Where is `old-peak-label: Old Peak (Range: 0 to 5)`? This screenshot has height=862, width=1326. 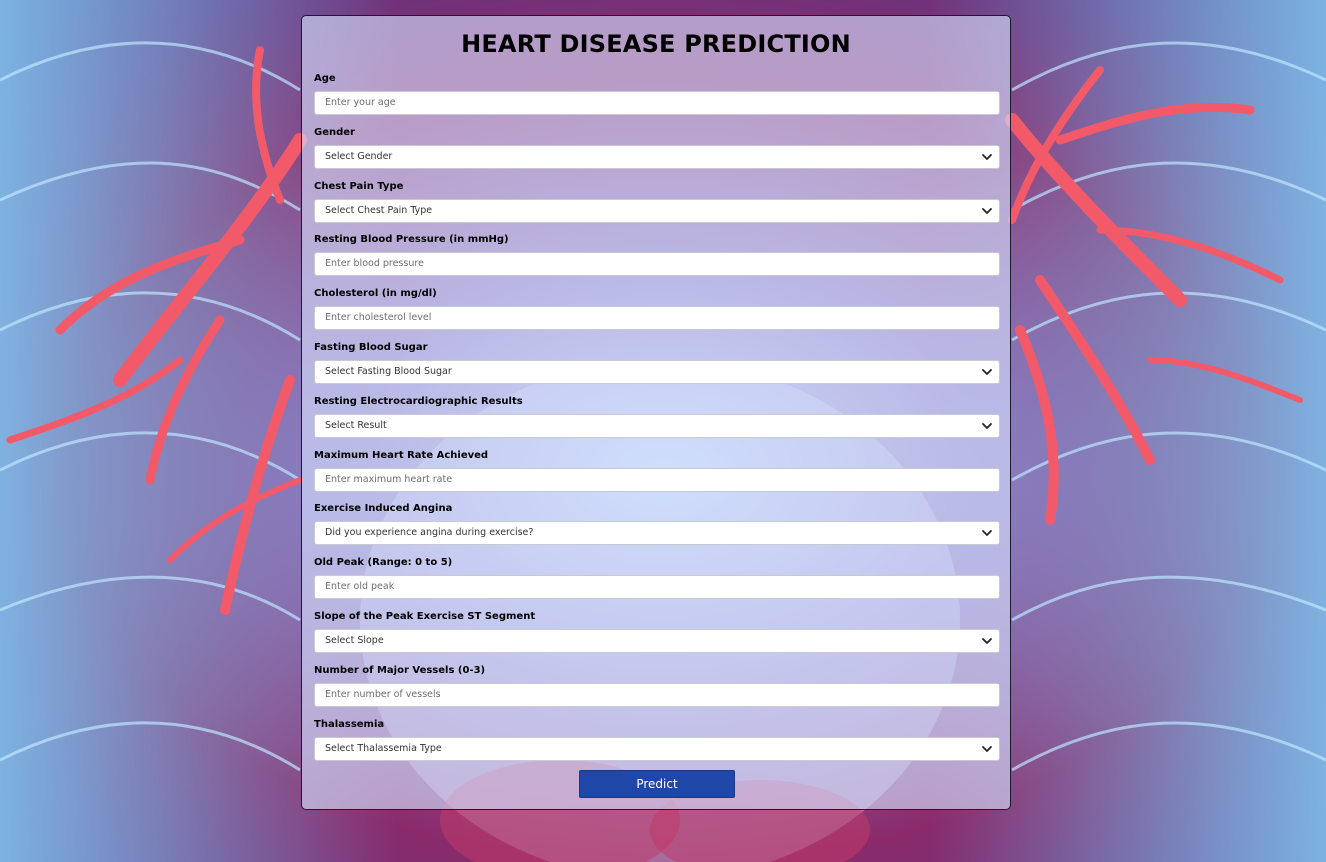 old-peak-label: Old Peak (Range: 0 to 5) is located at coordinates (383, 562).